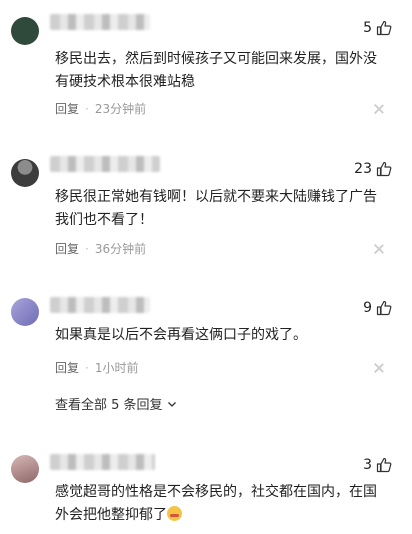 This screenshot has width=412, height=534. I want to click on comment-meta: 回复 · 23分钟前, so click(100, 108).